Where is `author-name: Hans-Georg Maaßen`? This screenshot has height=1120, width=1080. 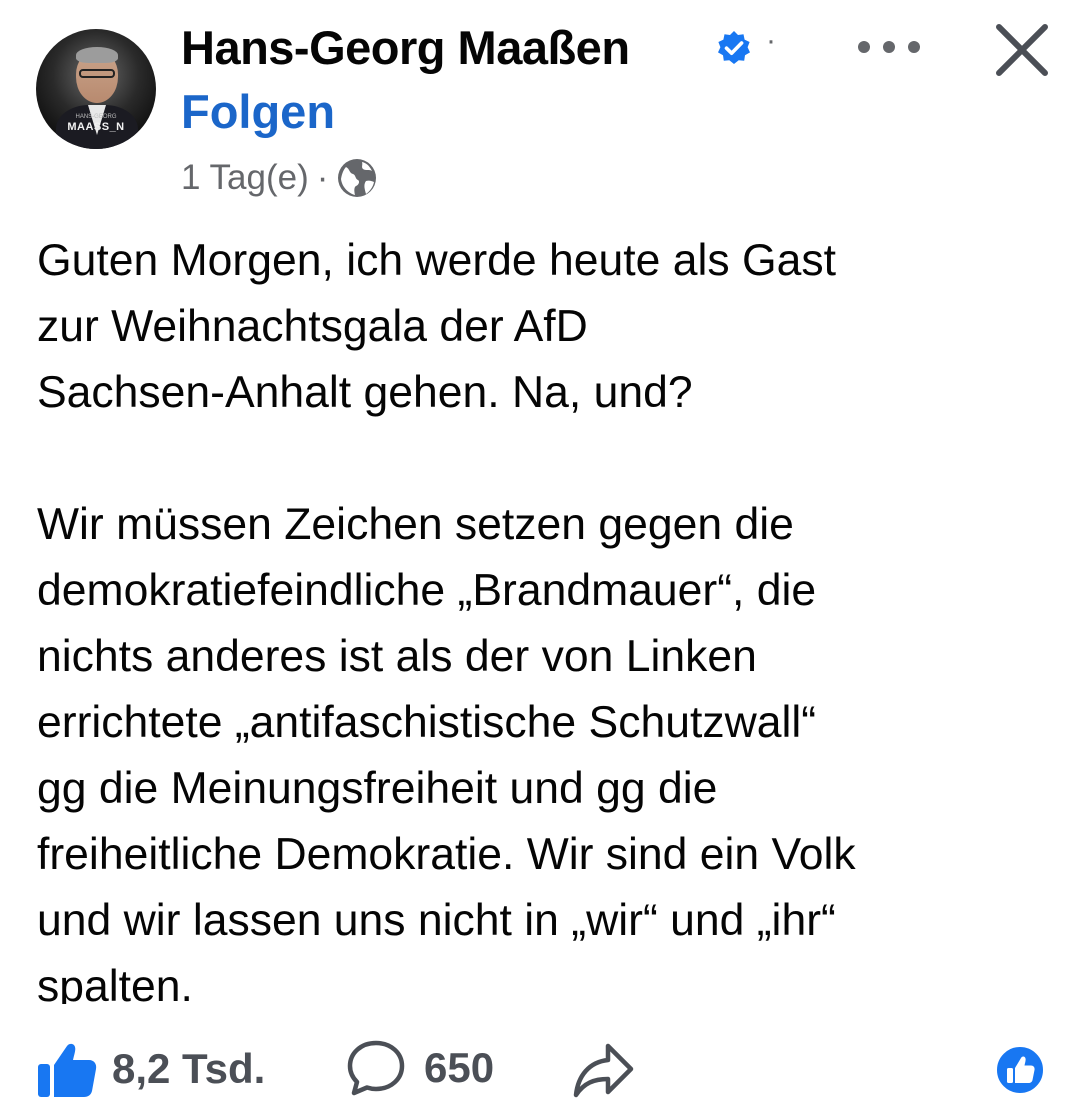 author-name: Hans-Georg Maaßen is located at coordinates (405, 47).